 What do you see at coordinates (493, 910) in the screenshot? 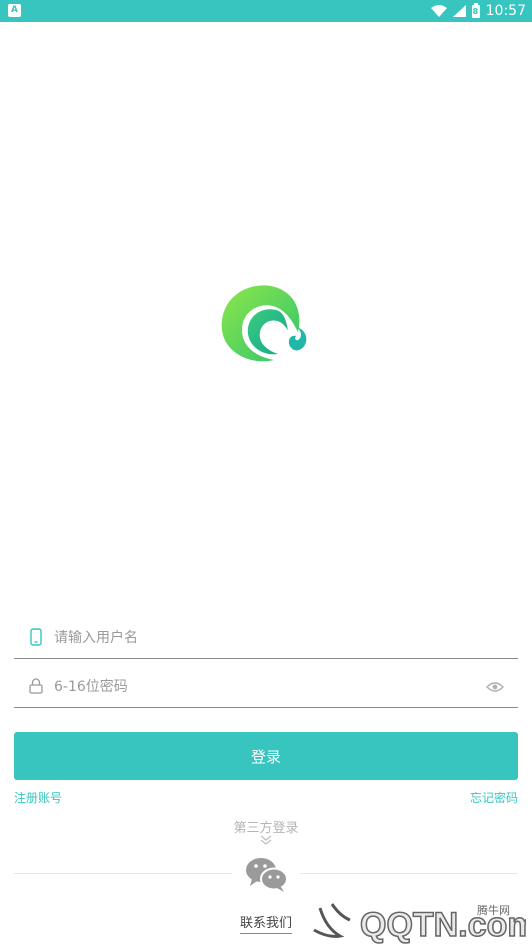
I see `watermark-site-name: 腾牛网` at bounding box center [493, 910].